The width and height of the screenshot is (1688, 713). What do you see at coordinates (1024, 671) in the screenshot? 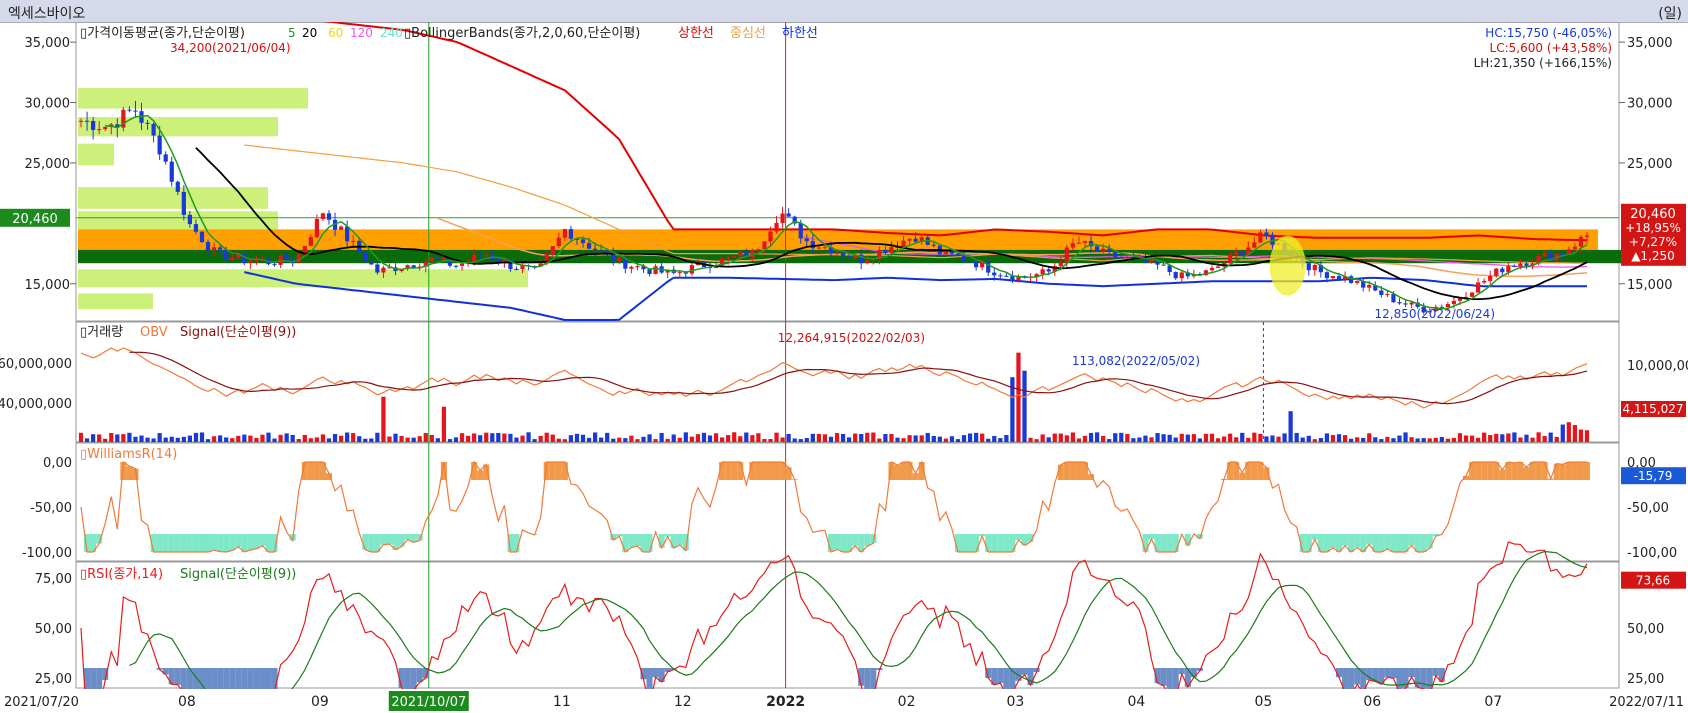
I see `rsi-oversold-fill` at bounding box center [1024, 671].